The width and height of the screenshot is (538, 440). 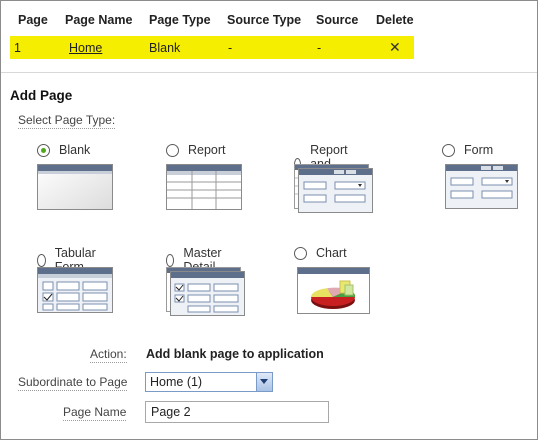 I want to click on page-name-label: Page Name, so click(x=95, y=413).